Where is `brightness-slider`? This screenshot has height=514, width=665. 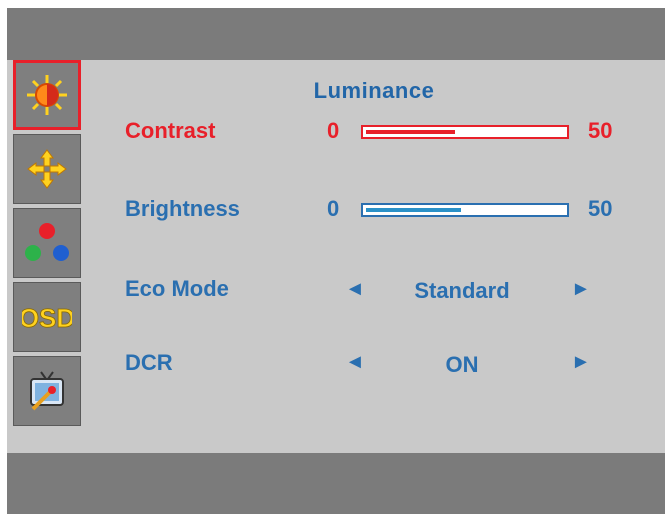 brightness-slider is located at coordinates (465, 210).